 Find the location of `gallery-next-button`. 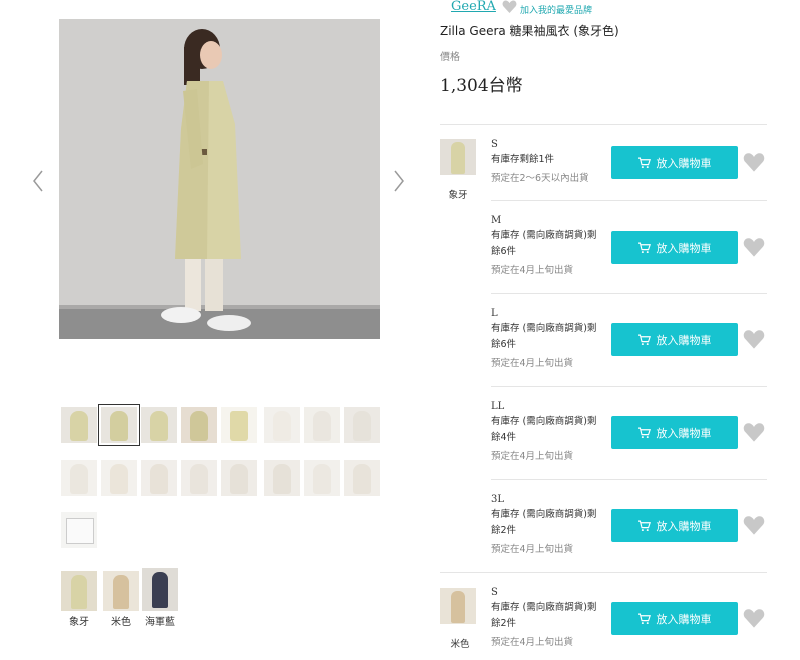

gallery-next-button is located at coordinates (399, 181).